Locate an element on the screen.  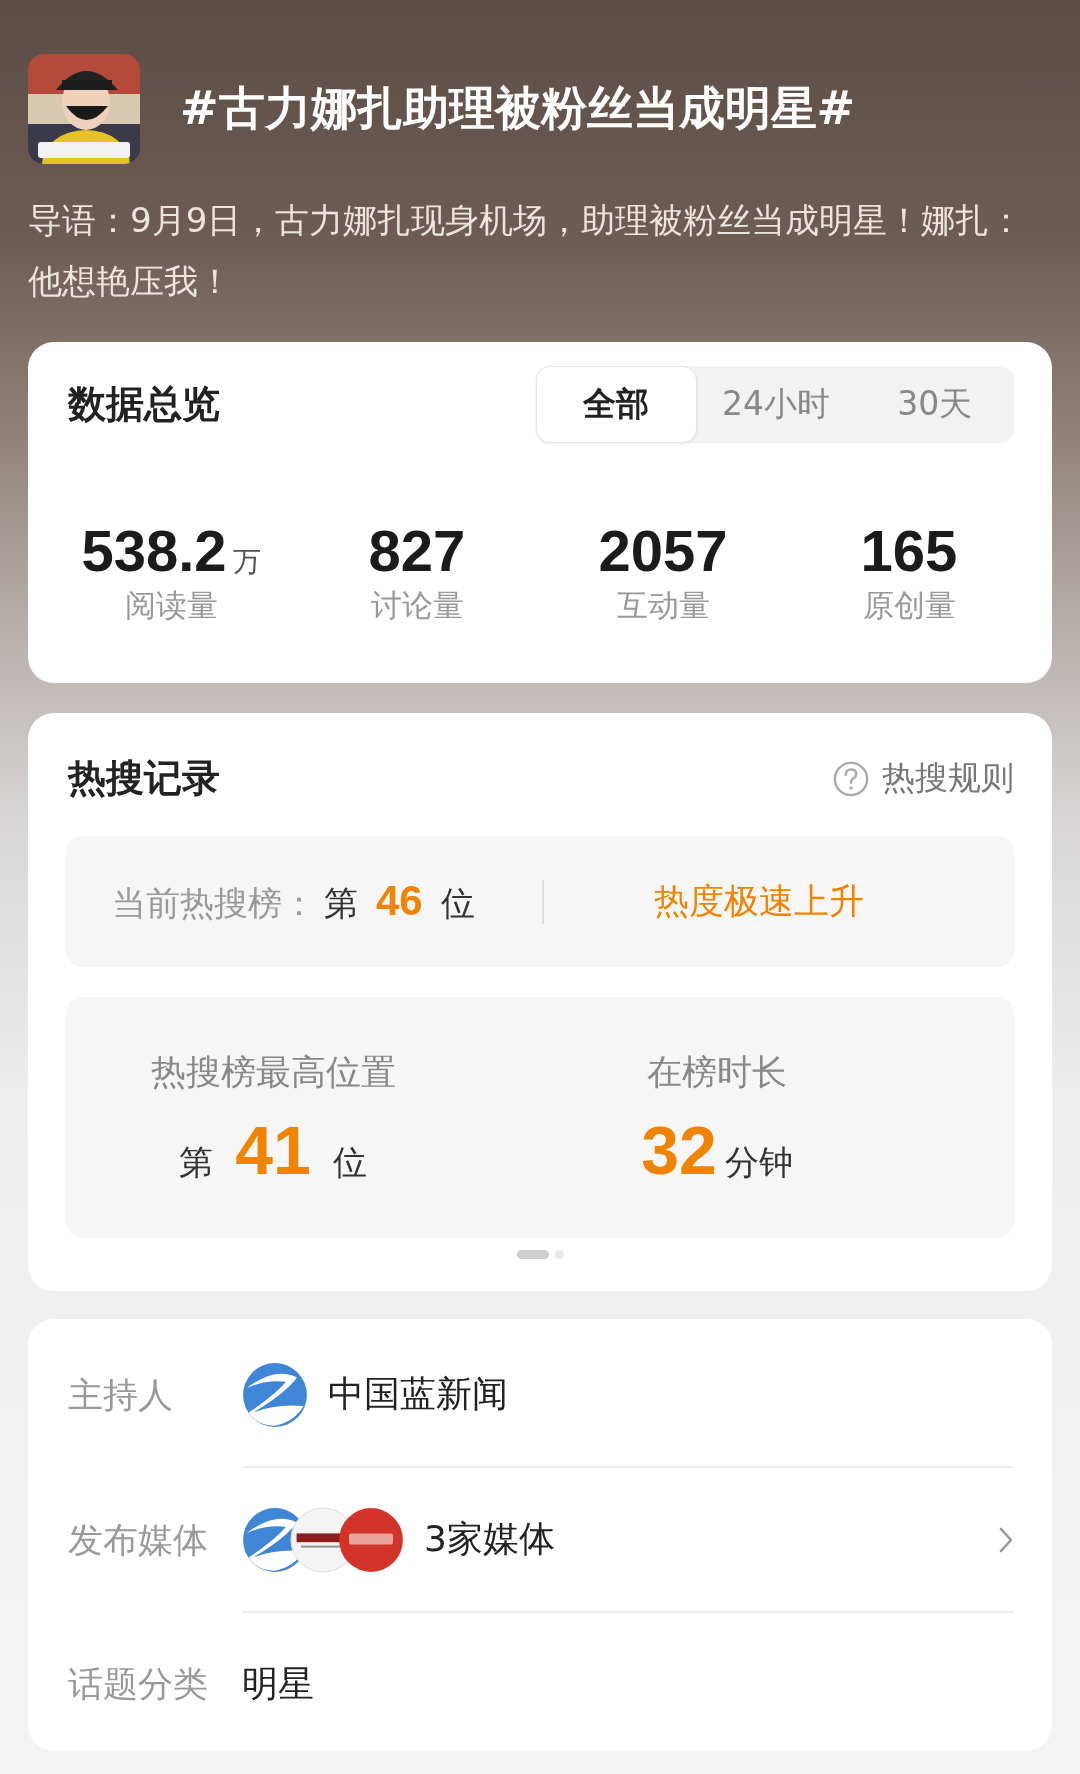
stat-value: 827 is located at coordinates (417, 551).